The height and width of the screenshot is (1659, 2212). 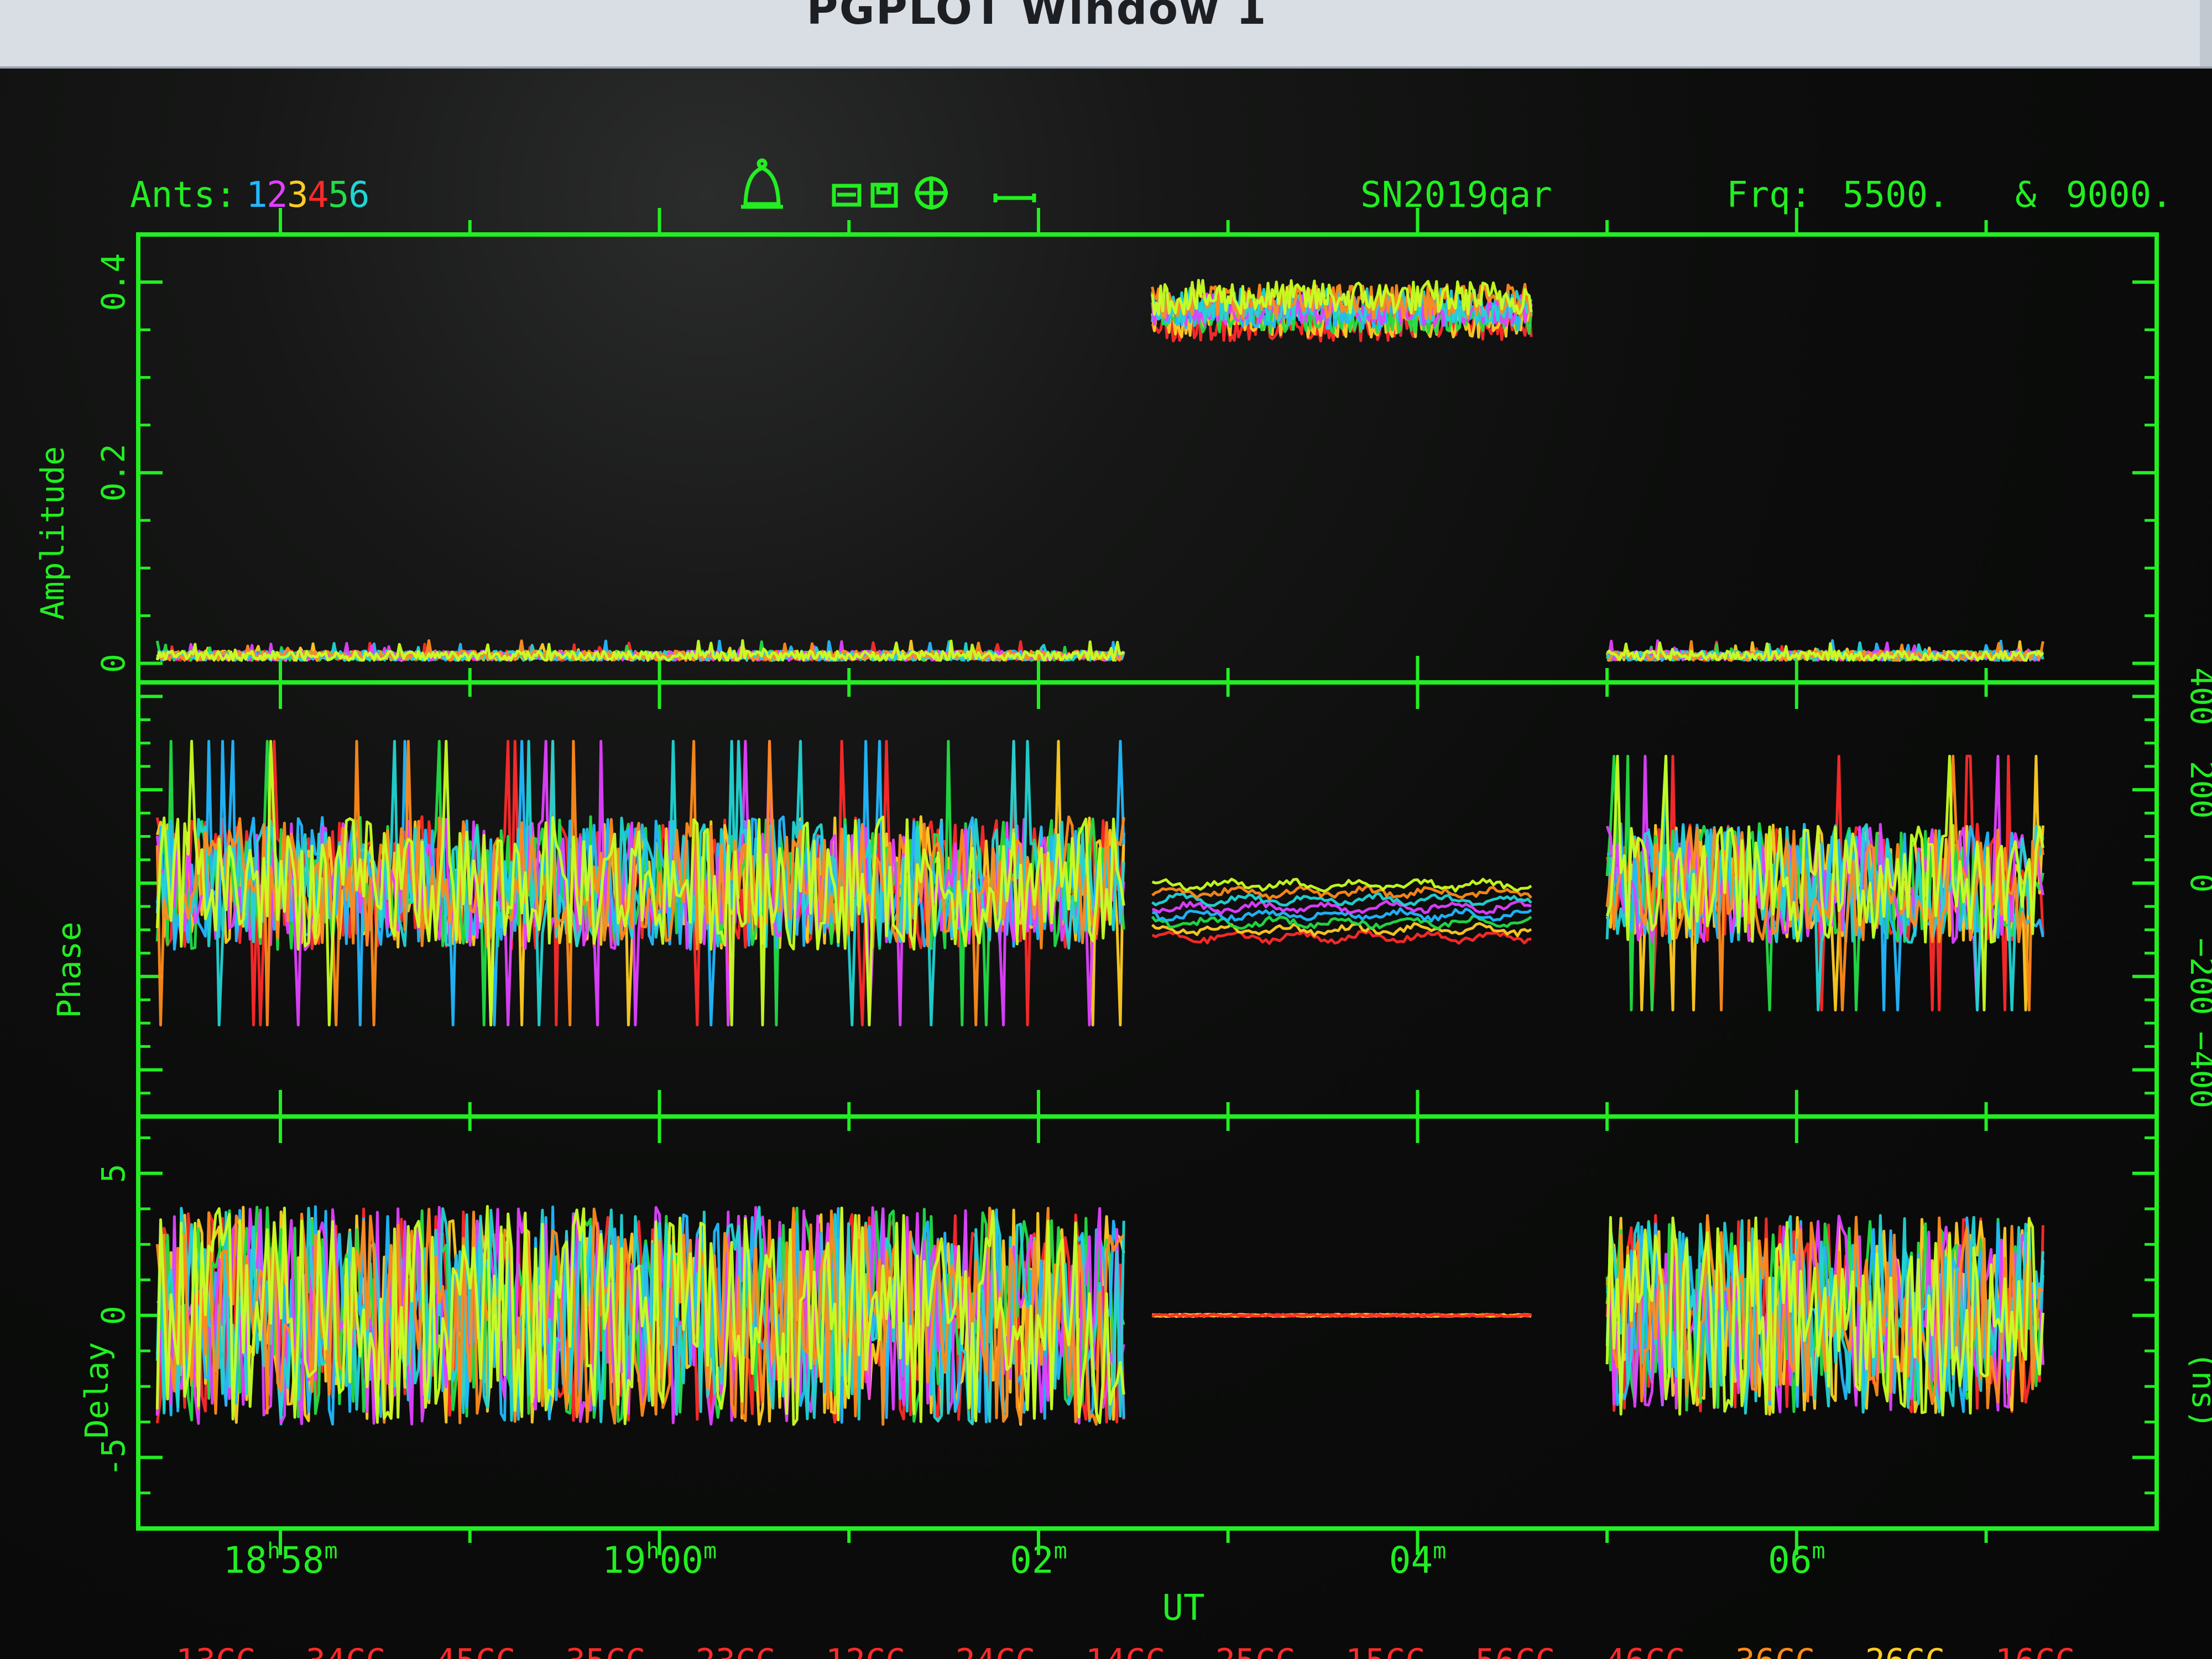 What do you see at coordinates (1183, 1609) in the screenshot?
I see `x-axis-label: UT` at bounding box center [1183, 1609].